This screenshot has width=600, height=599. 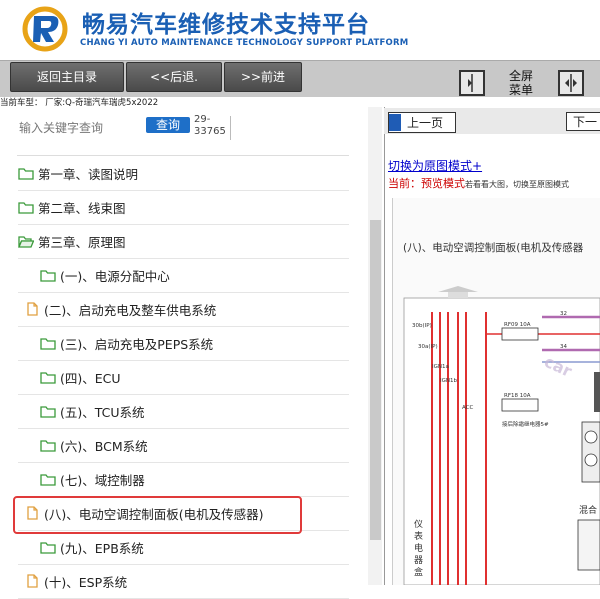 I want to click on diagram-label: RF18 10A, so click(x=517, y=396).